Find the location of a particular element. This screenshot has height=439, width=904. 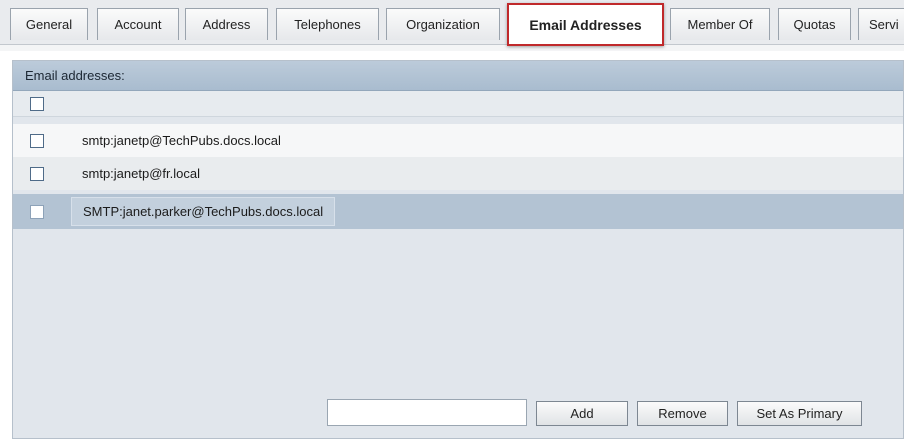

email-row: smtp:janetp@fr.local is located at coordinates (458, 173).